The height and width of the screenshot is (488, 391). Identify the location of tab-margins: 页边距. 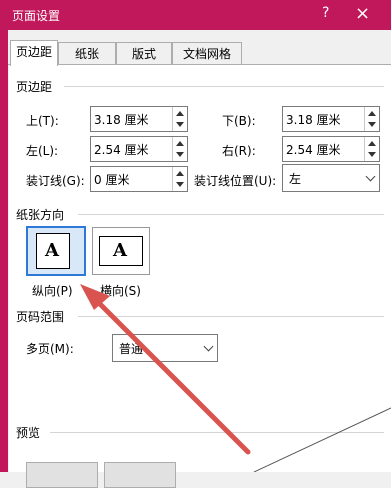
(34, 53).